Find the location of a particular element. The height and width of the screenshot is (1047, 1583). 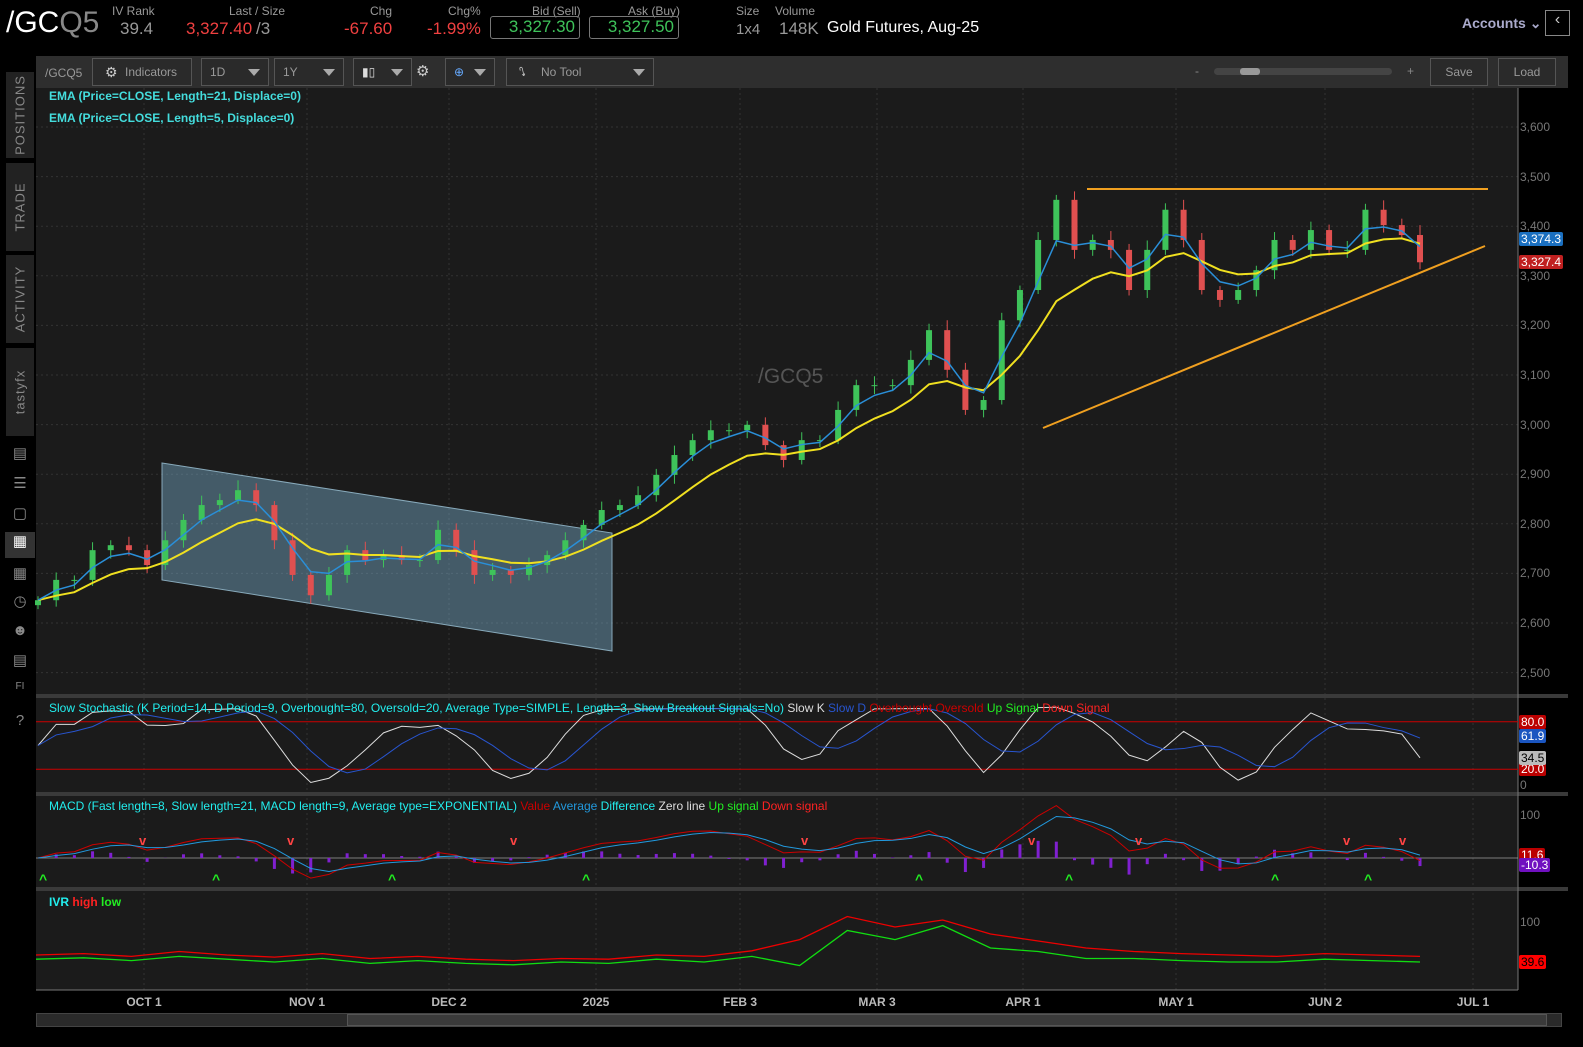

legend-item: Average is located at coordinates (575, 806).